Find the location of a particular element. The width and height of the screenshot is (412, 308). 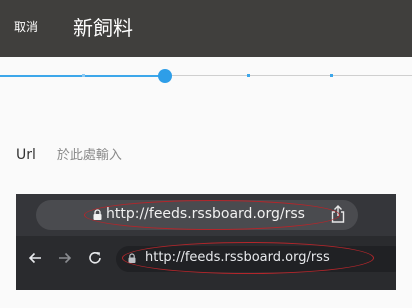

url-field-row: Url is located at coordinates (166, 155).